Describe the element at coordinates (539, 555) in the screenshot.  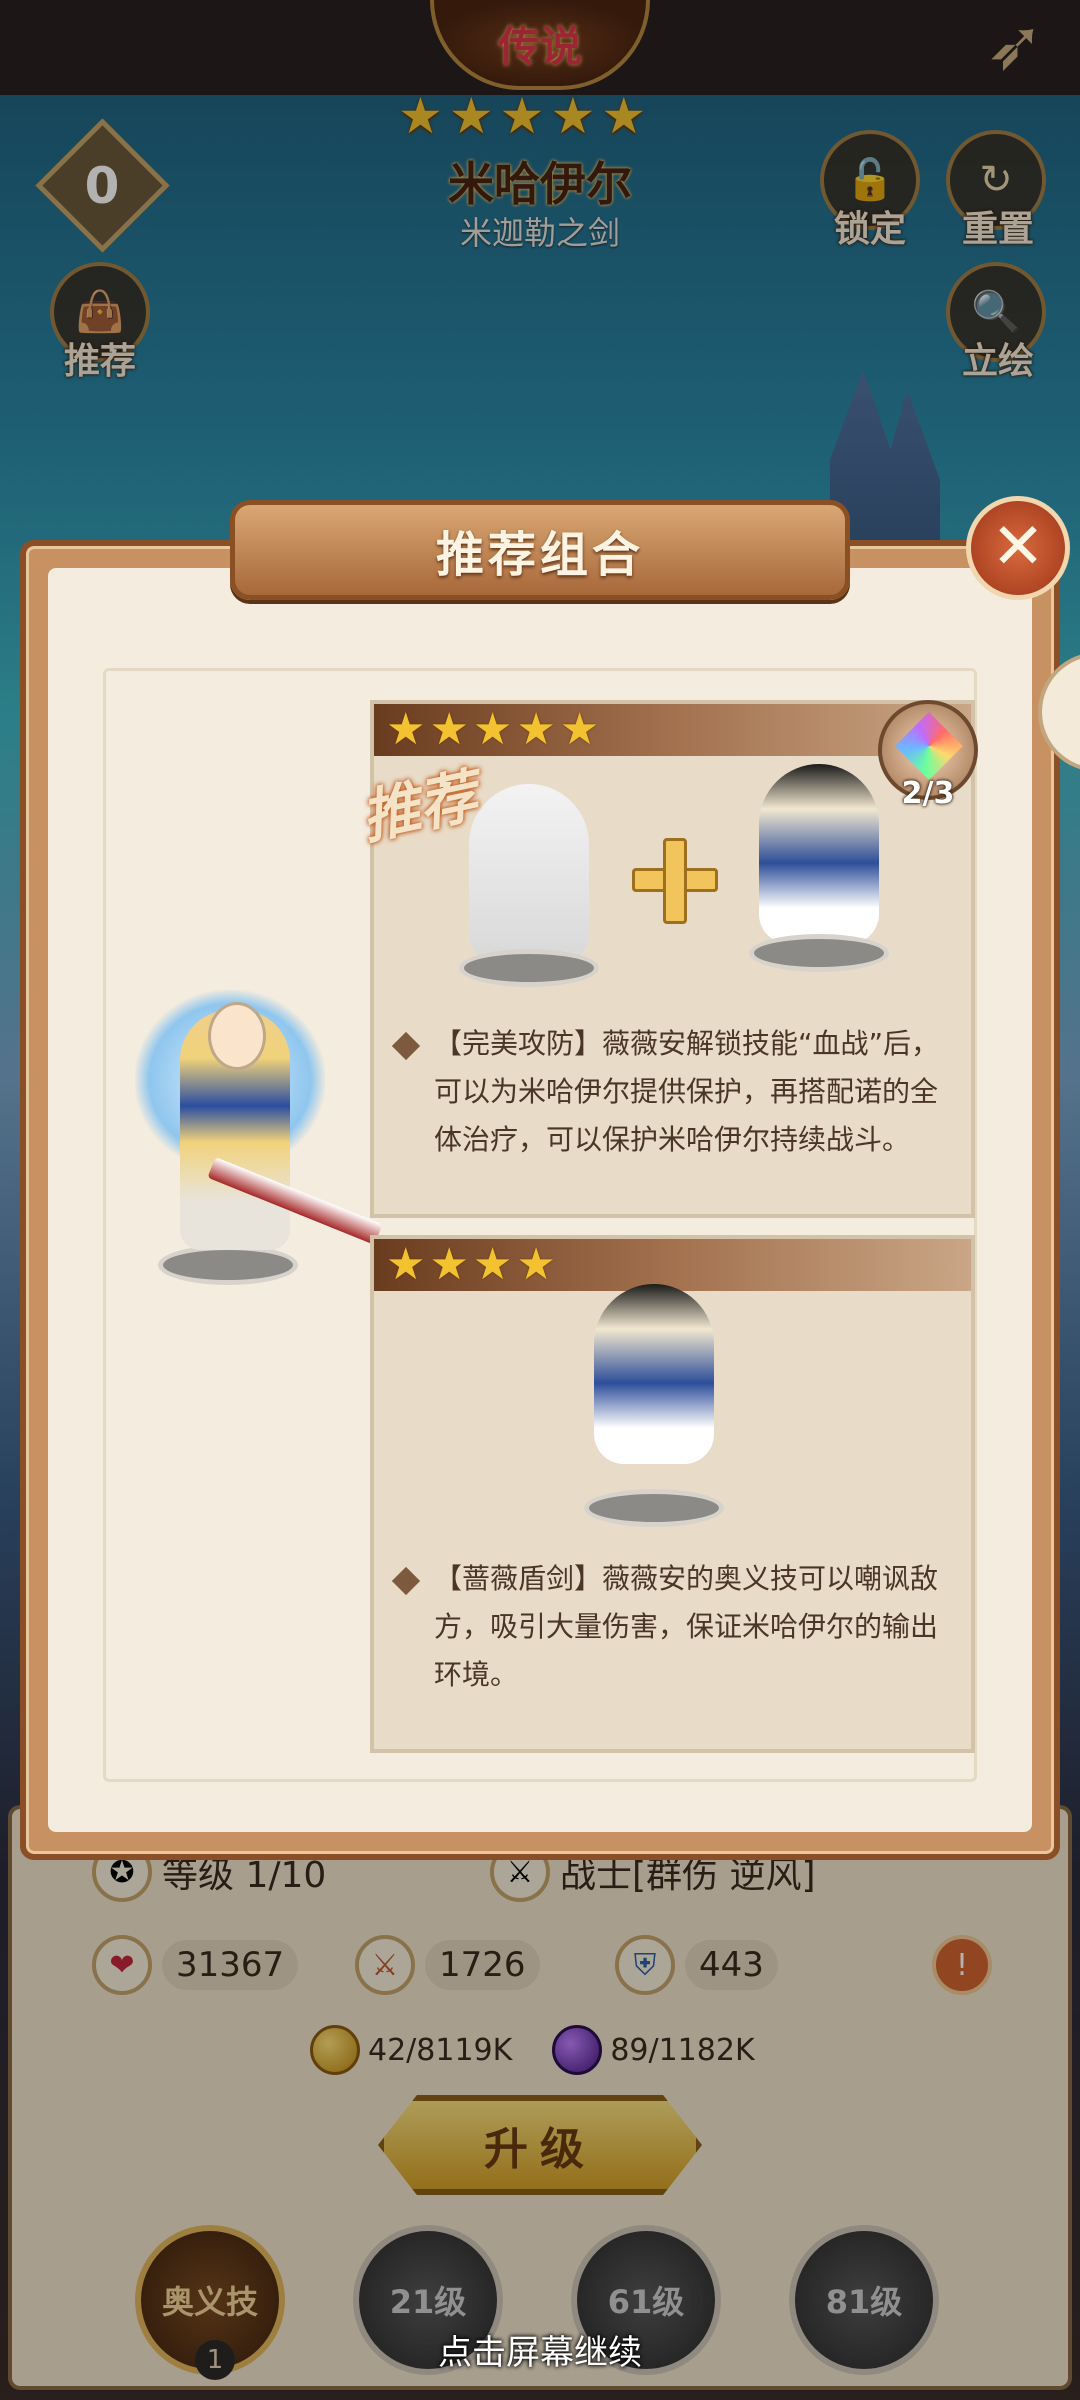
I see `dialog-title: 推荐组合` at that location.